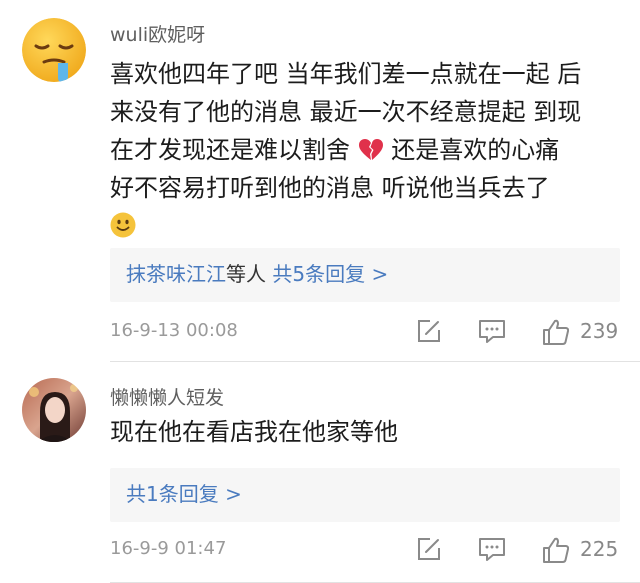  I want to click on comment-line: 来没有了他的消息 最近一次不经意提起 到现, so click(346, 112).